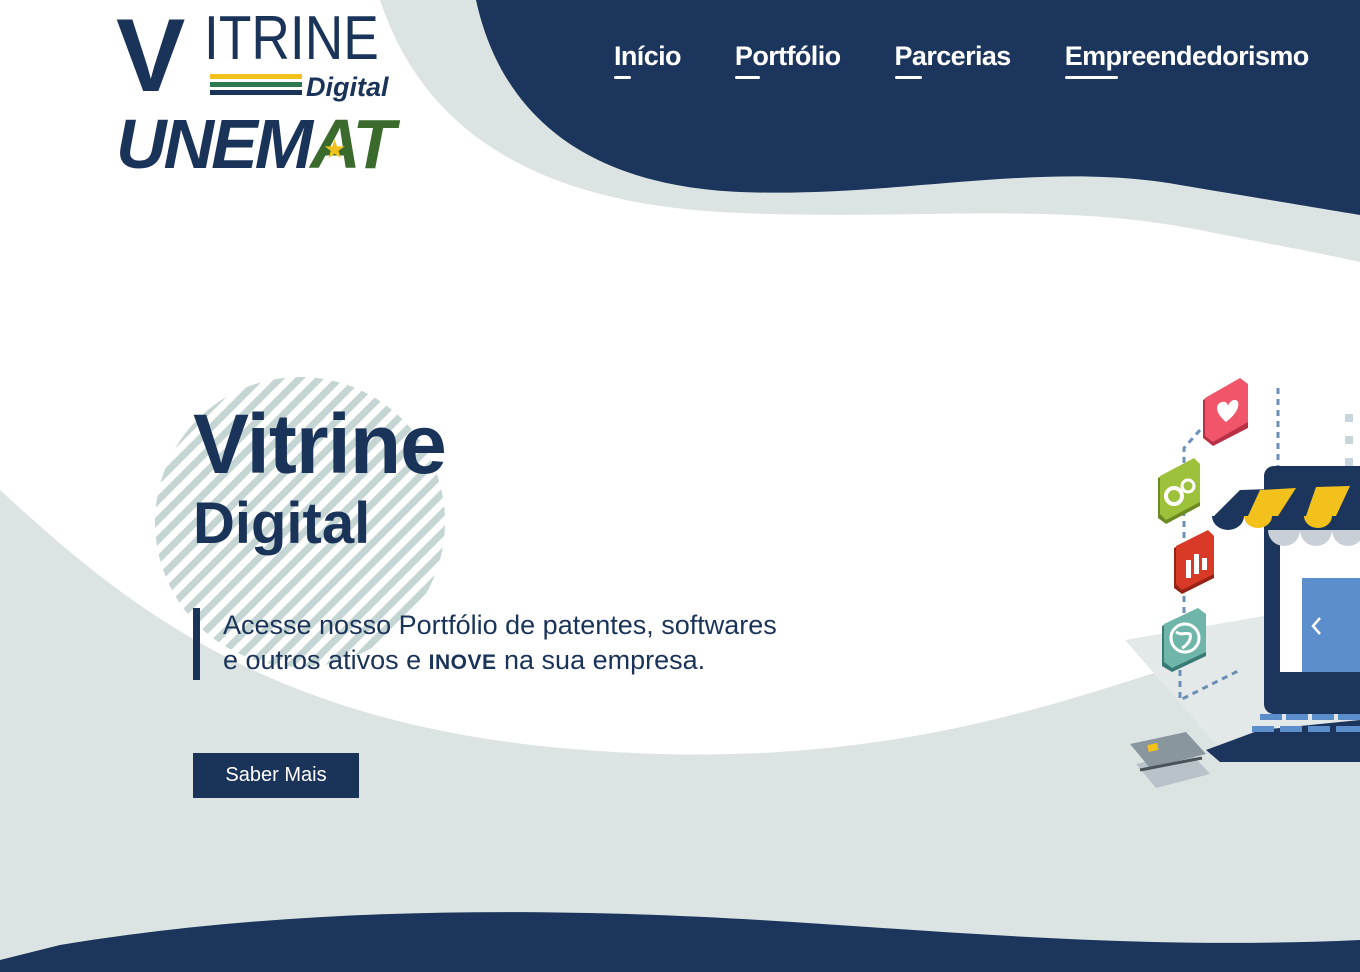 The image size is (1360, 972). What do you see at coordinates (214, 144) in the screenshot?
I see `logo-unemat-part1: UNEM` at bounding box center [214, 144].